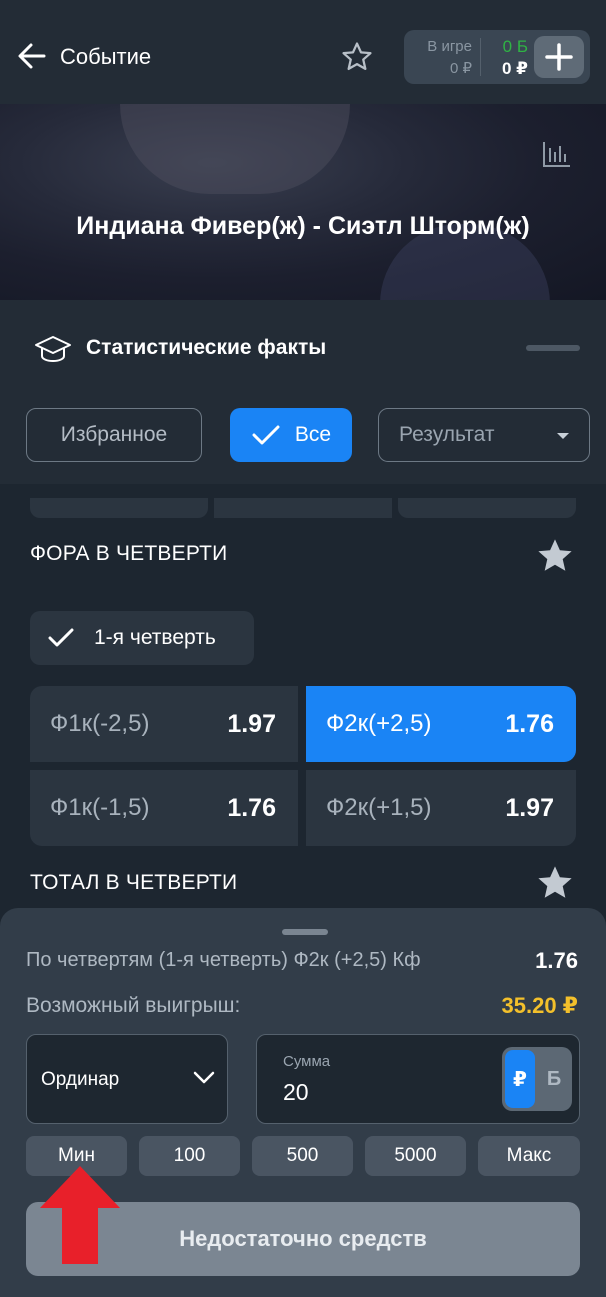 This screenshot has width=606, height=1297. I want to click on stake-value: 20, so click(296, 1092).